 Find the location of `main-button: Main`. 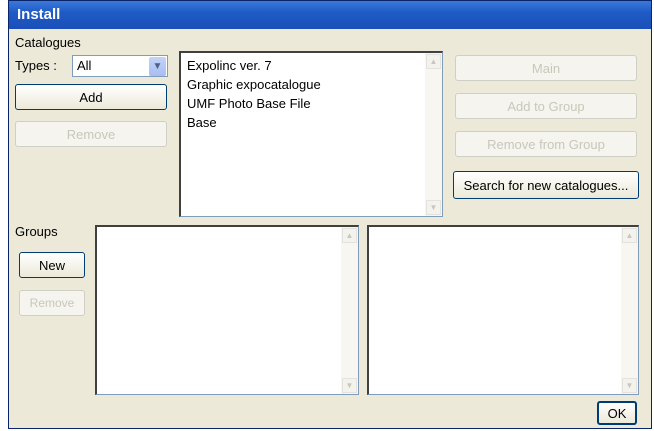

main-button: Main is located at coordinates (546, 68).